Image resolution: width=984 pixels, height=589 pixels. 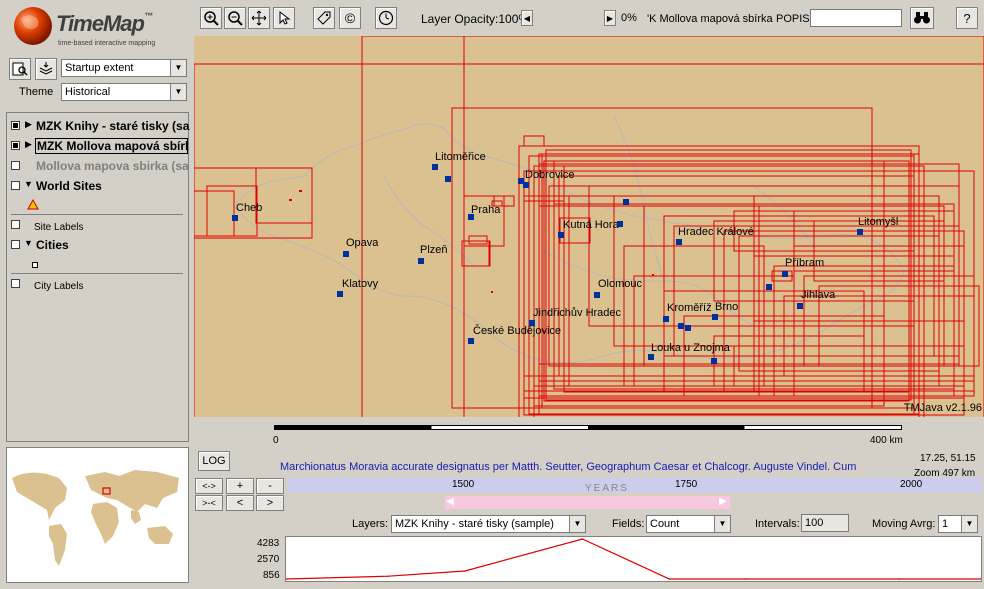 What do you see at coordinates (249, 208) in the screenshot?
I see `city-label: Cheb` at bounding box center [249, 208].